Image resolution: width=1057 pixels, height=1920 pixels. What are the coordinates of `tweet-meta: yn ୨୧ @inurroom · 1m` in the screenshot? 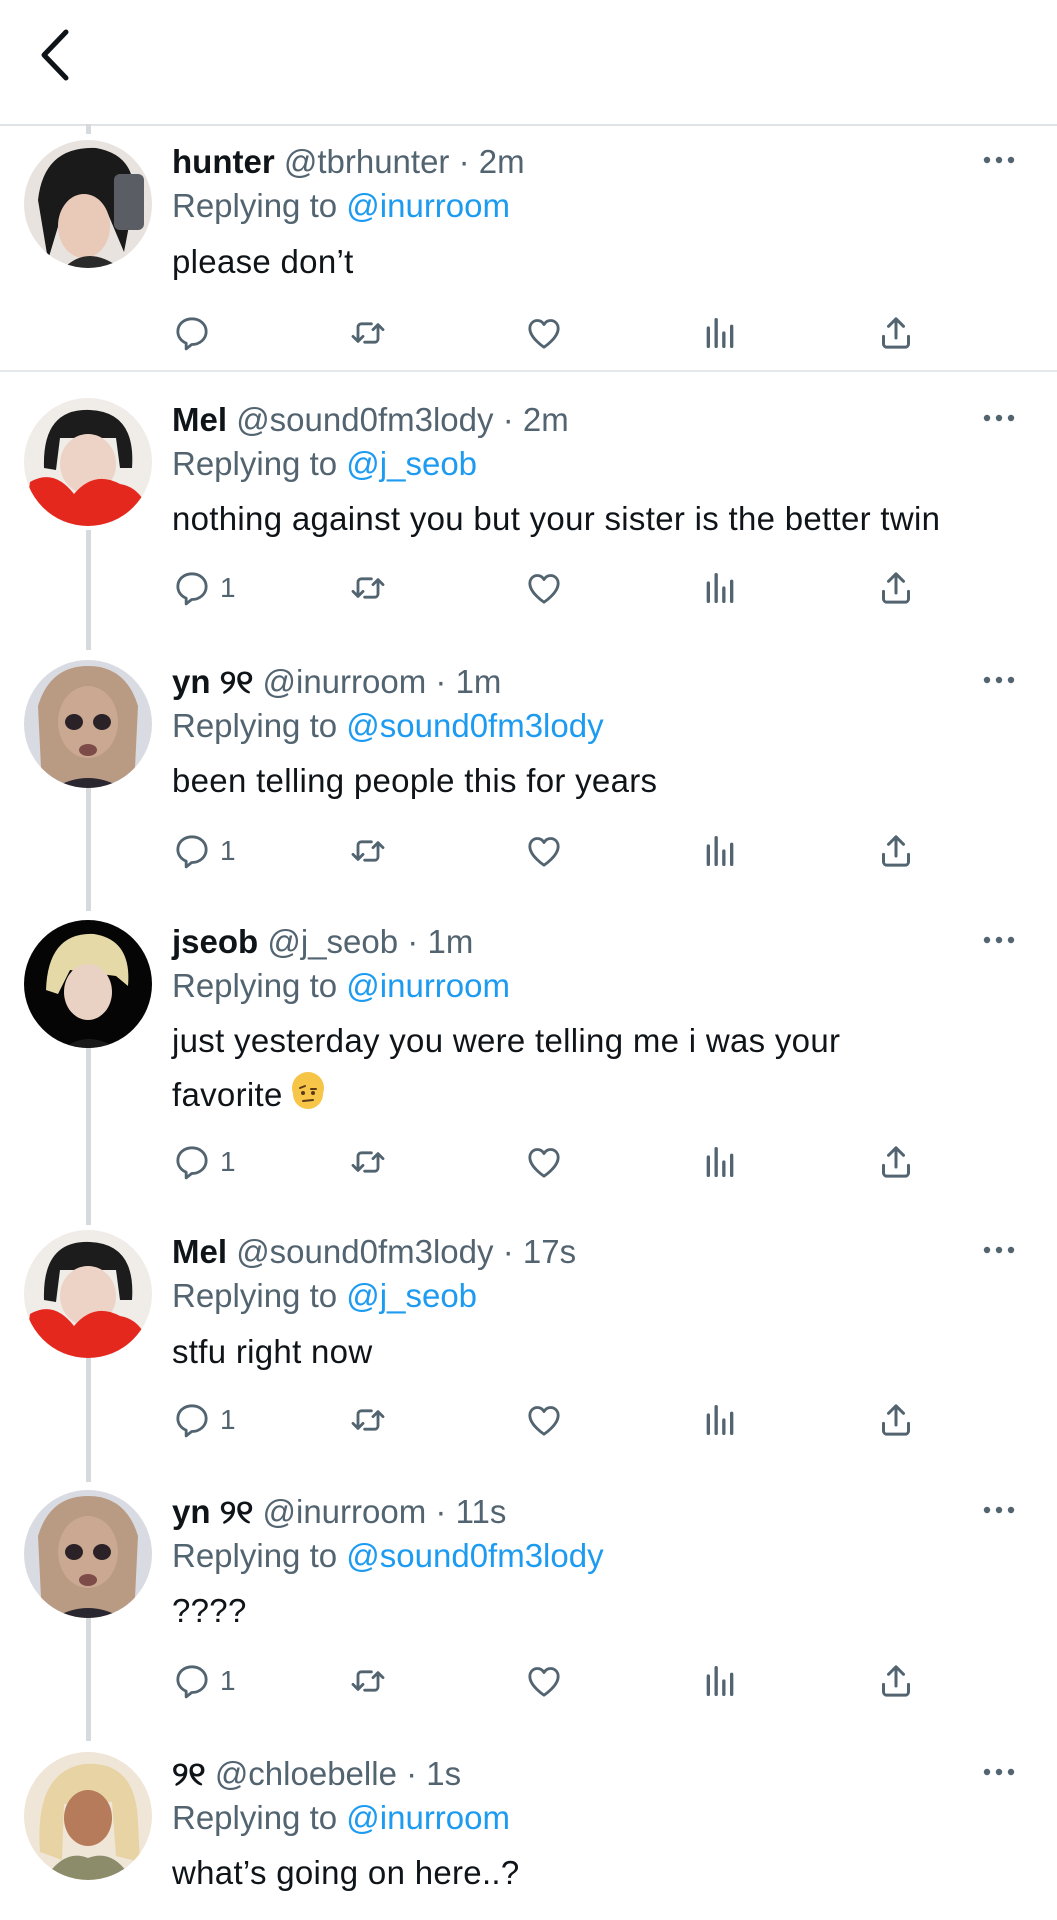 It's located at (336, 682).